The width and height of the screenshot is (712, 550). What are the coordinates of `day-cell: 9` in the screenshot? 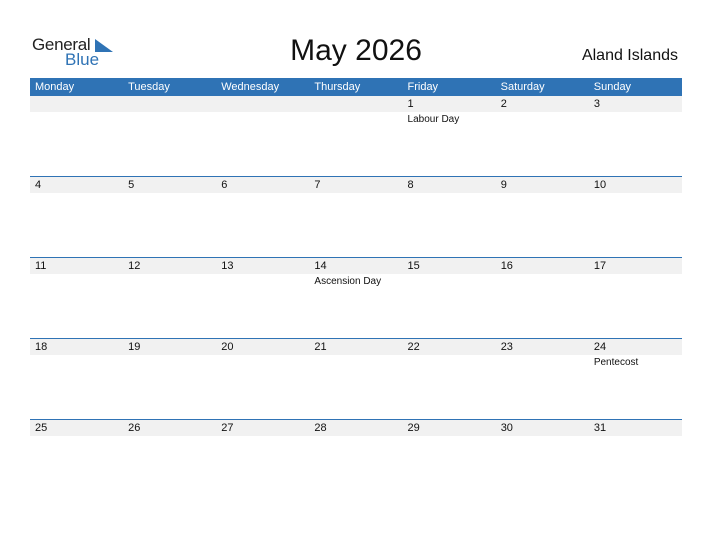 It's located at (542, 217).